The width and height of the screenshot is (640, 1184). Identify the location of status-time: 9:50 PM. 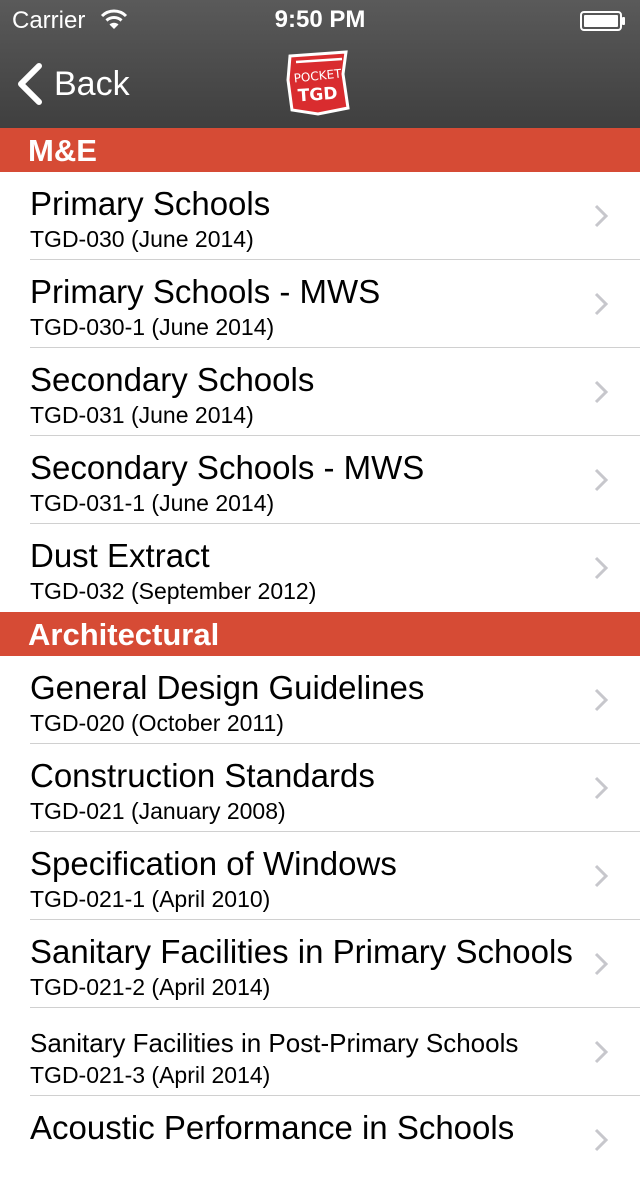
(320, 19).